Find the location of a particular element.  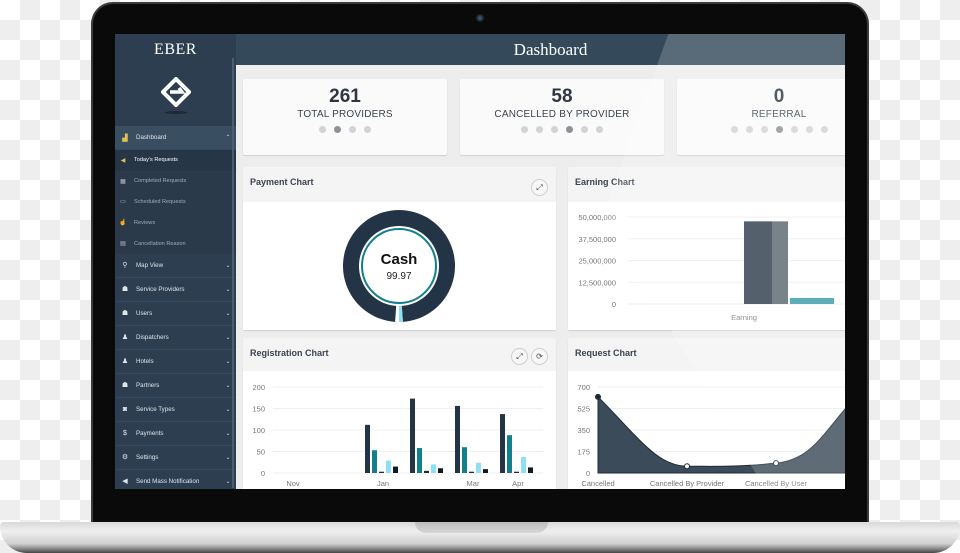

sidebar-item-label: Settings is located at coordinates (147, 457).